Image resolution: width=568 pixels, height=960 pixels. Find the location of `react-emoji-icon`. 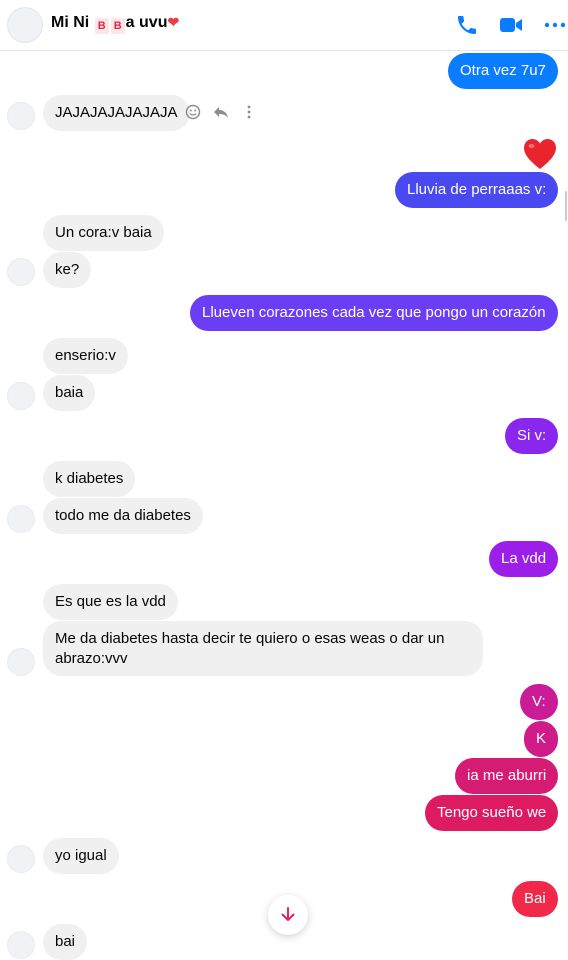

react-emoji-icon is located at coordinates (193, 112).